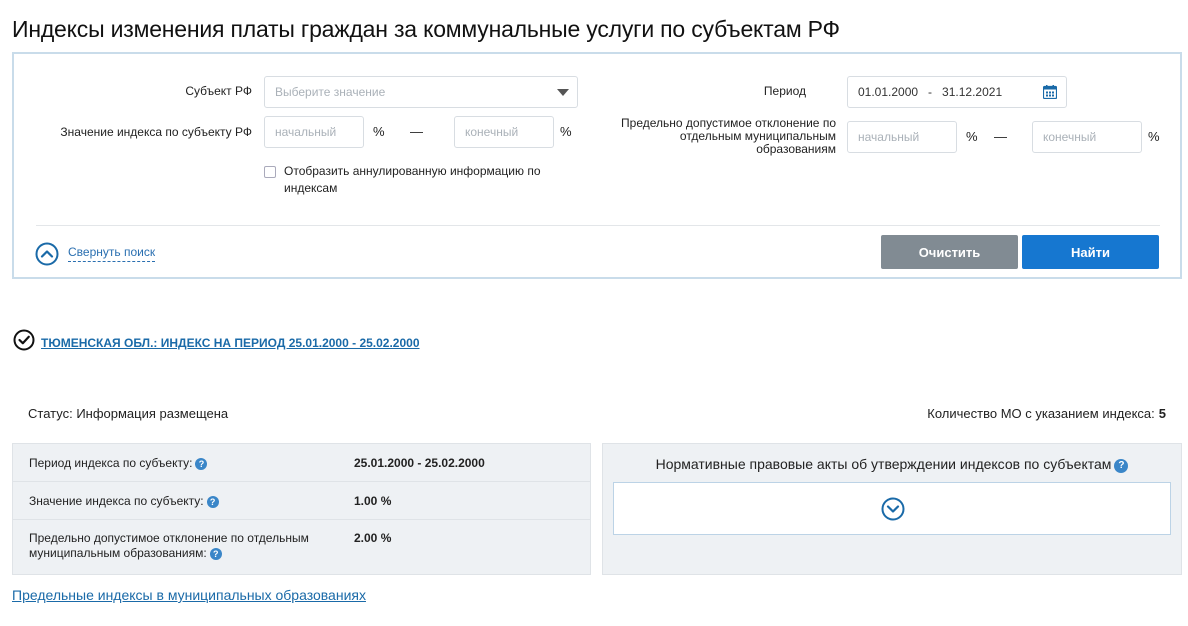 The width and height of the screenshot is (1188, 626). I want to click on clear-button: Очистить, so click(949, 252).